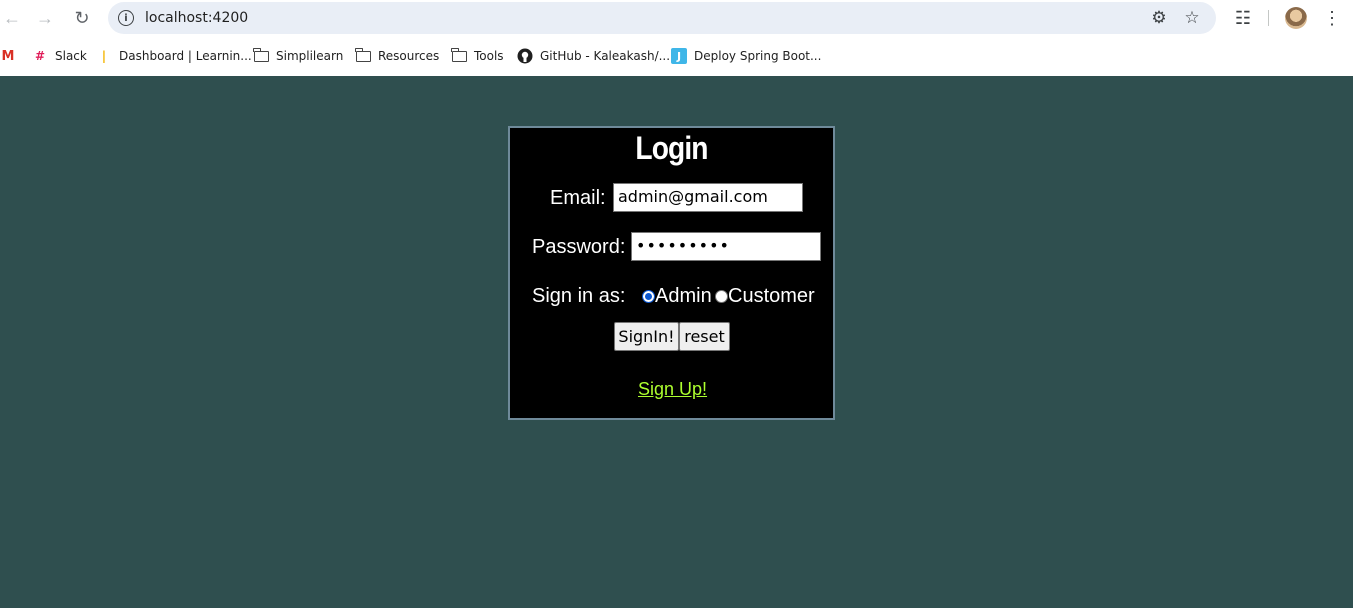  Describe the element at coordinates (525, 56) in the screenshot. I see `github-icon` at that location.